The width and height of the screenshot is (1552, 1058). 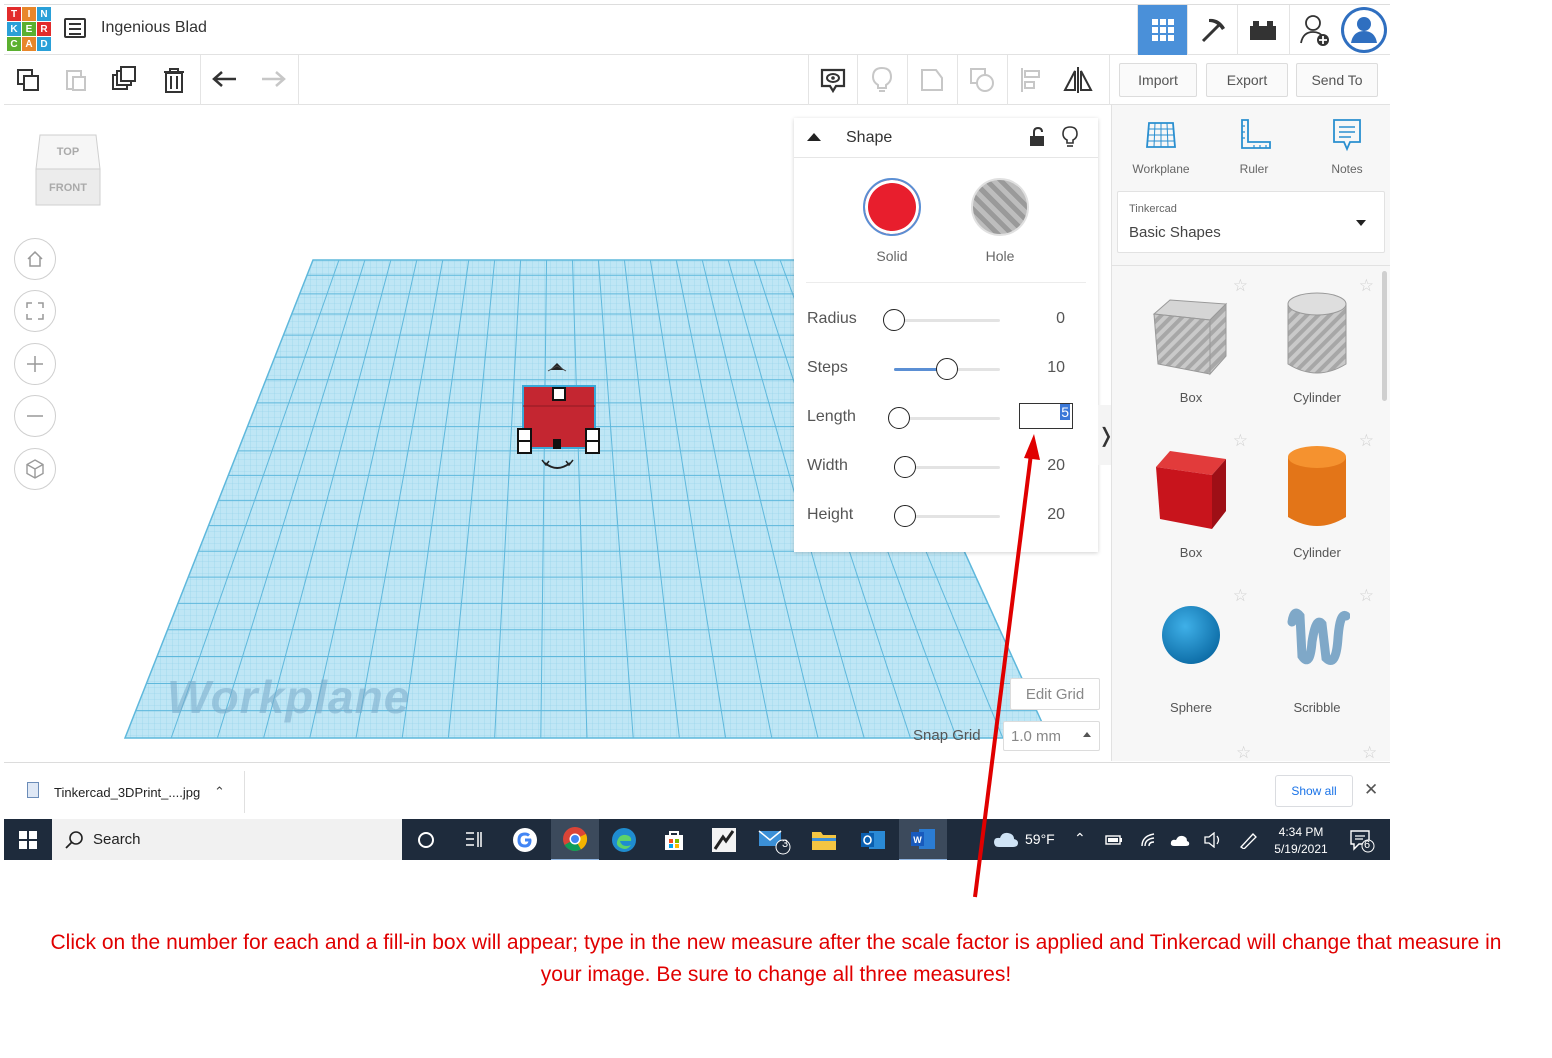 I want to click on length-slider, so click(x=944, y=418).